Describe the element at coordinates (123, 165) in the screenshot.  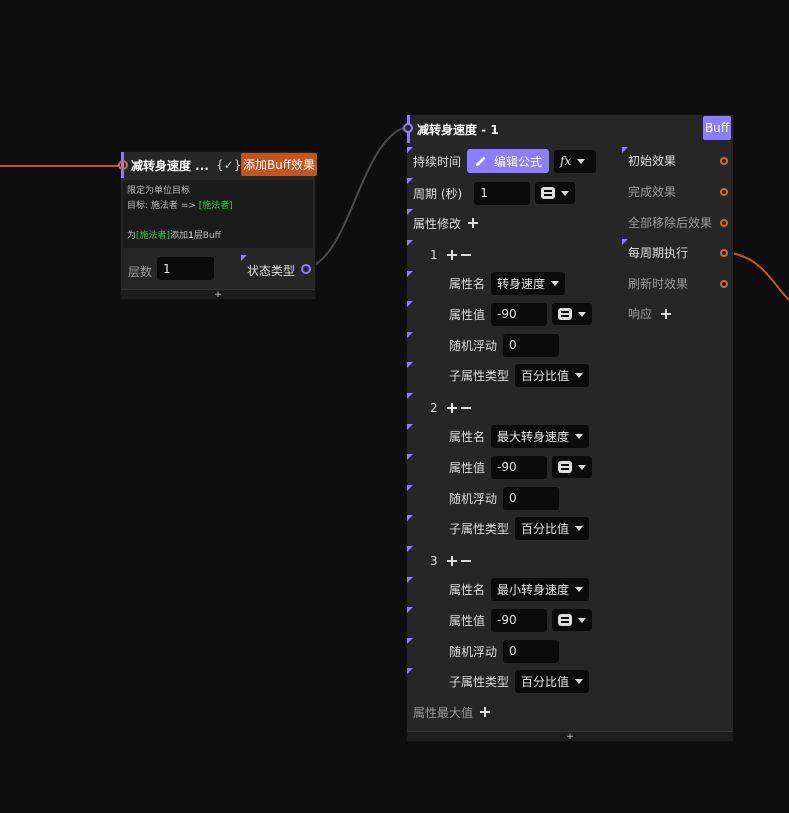
I see `input-port` at that location.